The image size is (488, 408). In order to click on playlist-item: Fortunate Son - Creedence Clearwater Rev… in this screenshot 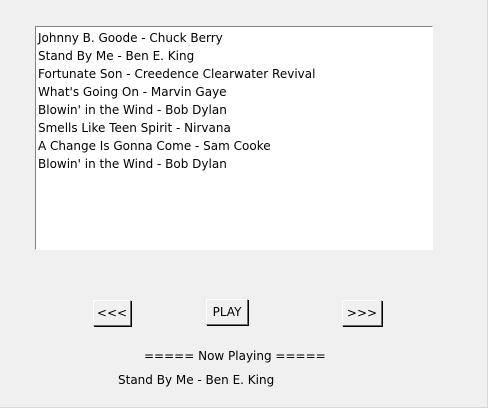, I will do `click(234, 74)`.